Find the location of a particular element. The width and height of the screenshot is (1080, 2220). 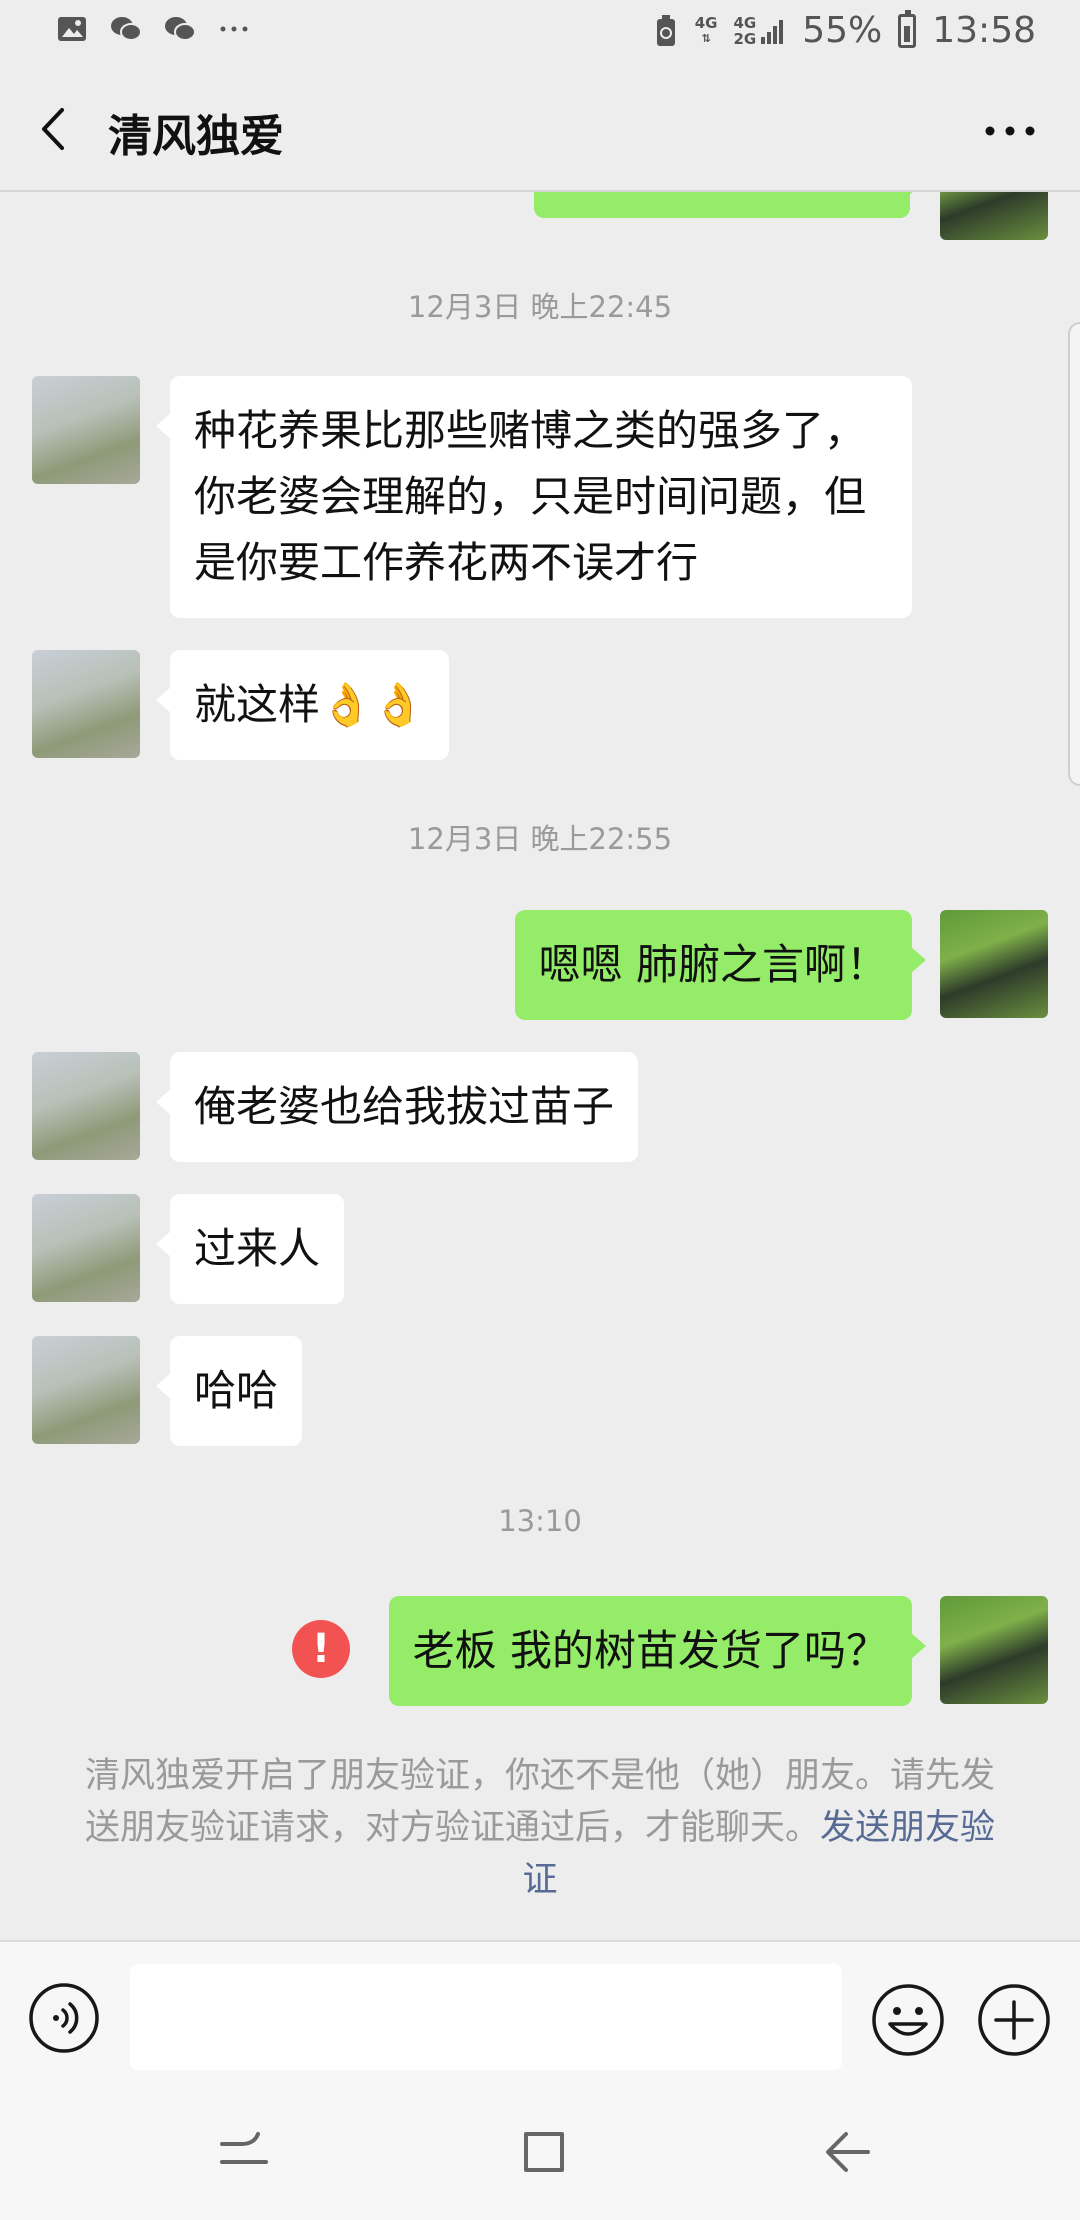

message-bubble-partial is located at coordinates (729, 205).